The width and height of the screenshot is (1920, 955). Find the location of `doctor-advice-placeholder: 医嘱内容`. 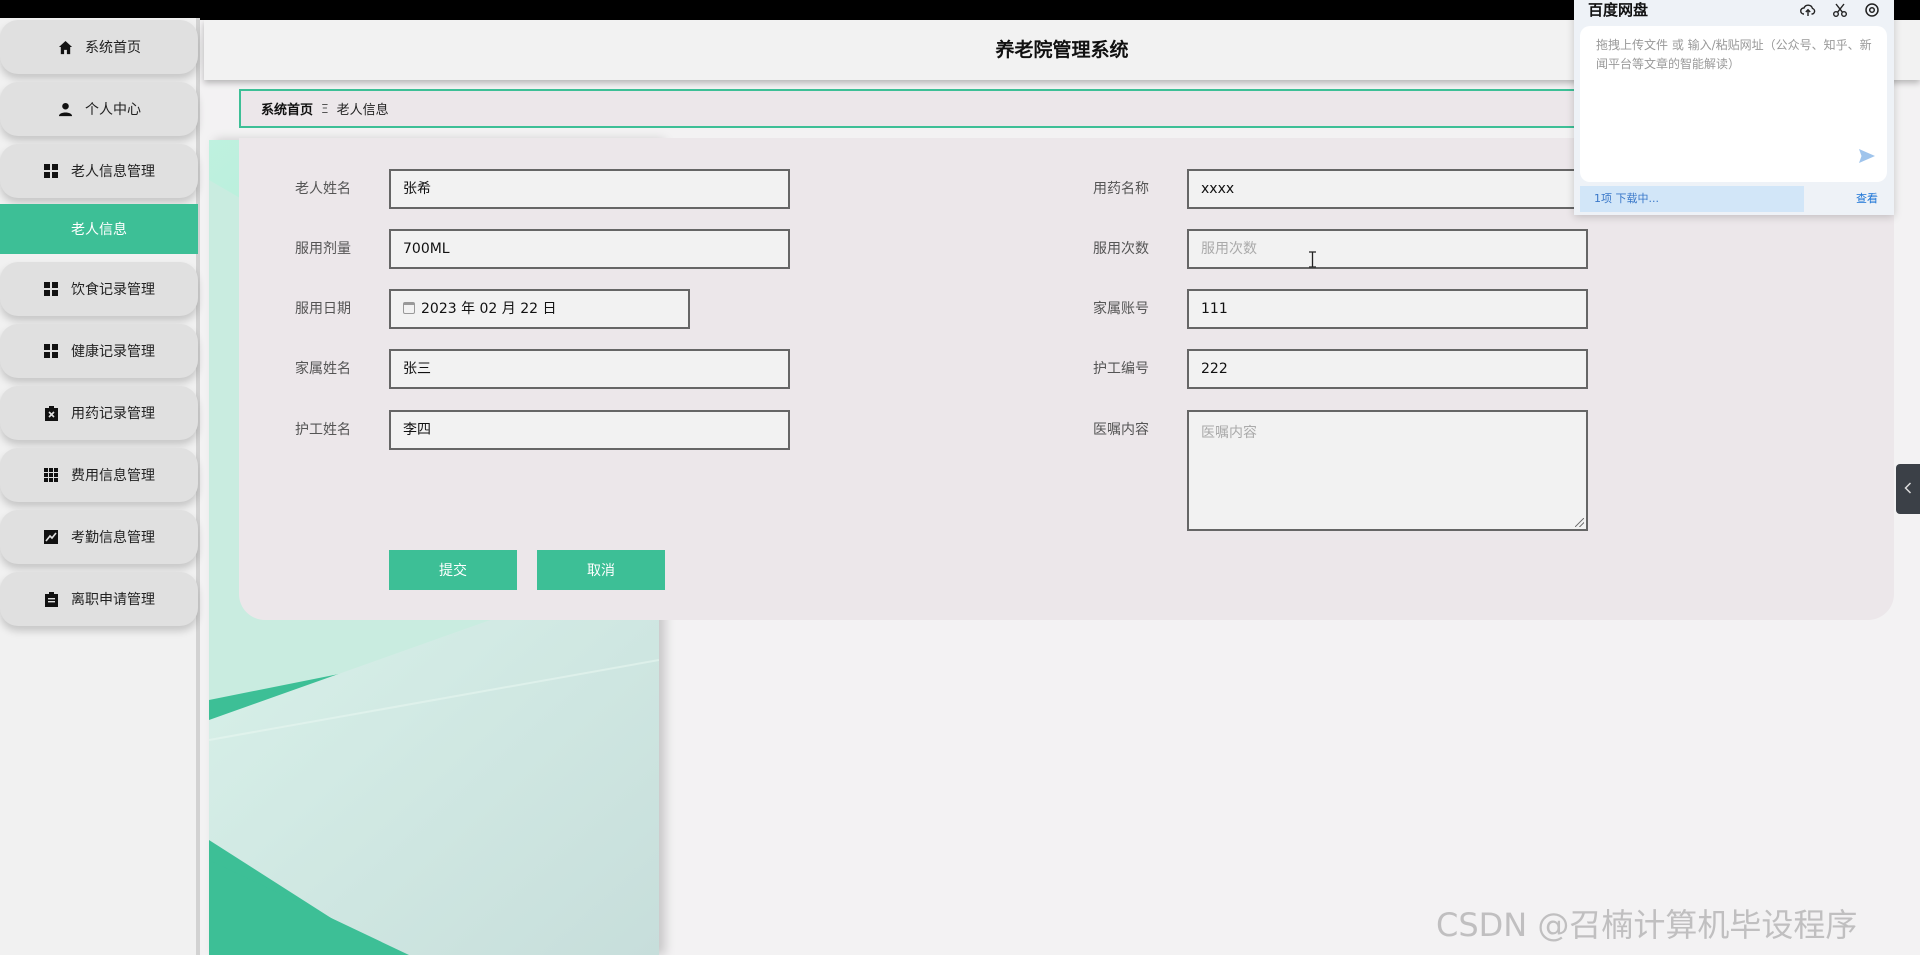

doctor-advice-placeholder: 医嘱内容 is located at coordinates (1229, 433).